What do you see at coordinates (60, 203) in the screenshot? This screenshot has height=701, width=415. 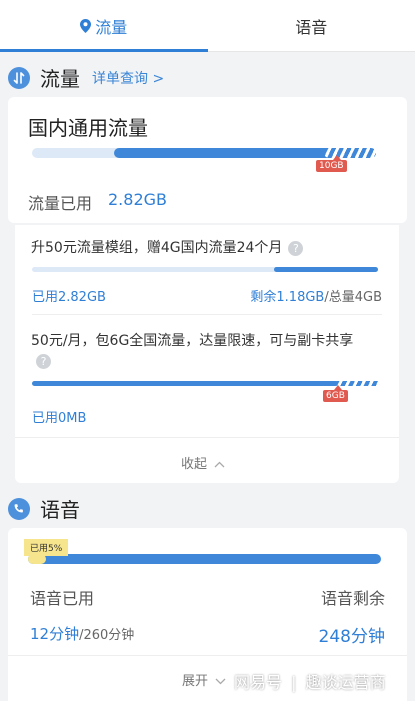 I see `data-used-label: 流量已用` at bounding box center [60, 203].